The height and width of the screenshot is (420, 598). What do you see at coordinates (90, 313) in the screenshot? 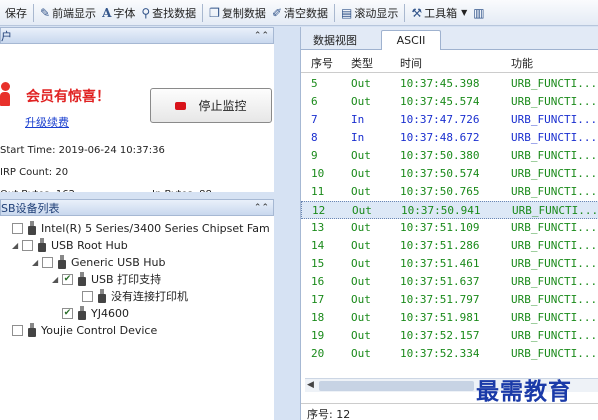
I see `tree-node: ✔ YJ4600` at bounding box center [90, 313].